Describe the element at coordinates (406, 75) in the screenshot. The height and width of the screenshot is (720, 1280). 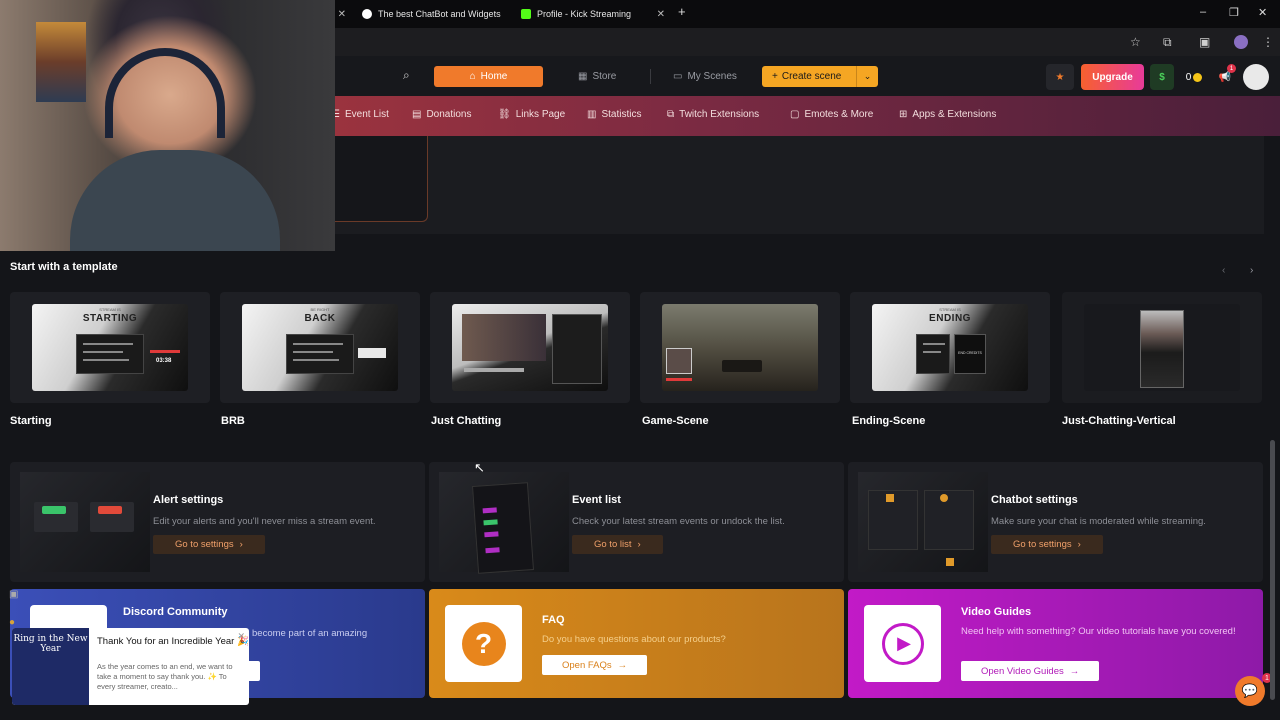
I see `search-icon: ⌕` at that location.